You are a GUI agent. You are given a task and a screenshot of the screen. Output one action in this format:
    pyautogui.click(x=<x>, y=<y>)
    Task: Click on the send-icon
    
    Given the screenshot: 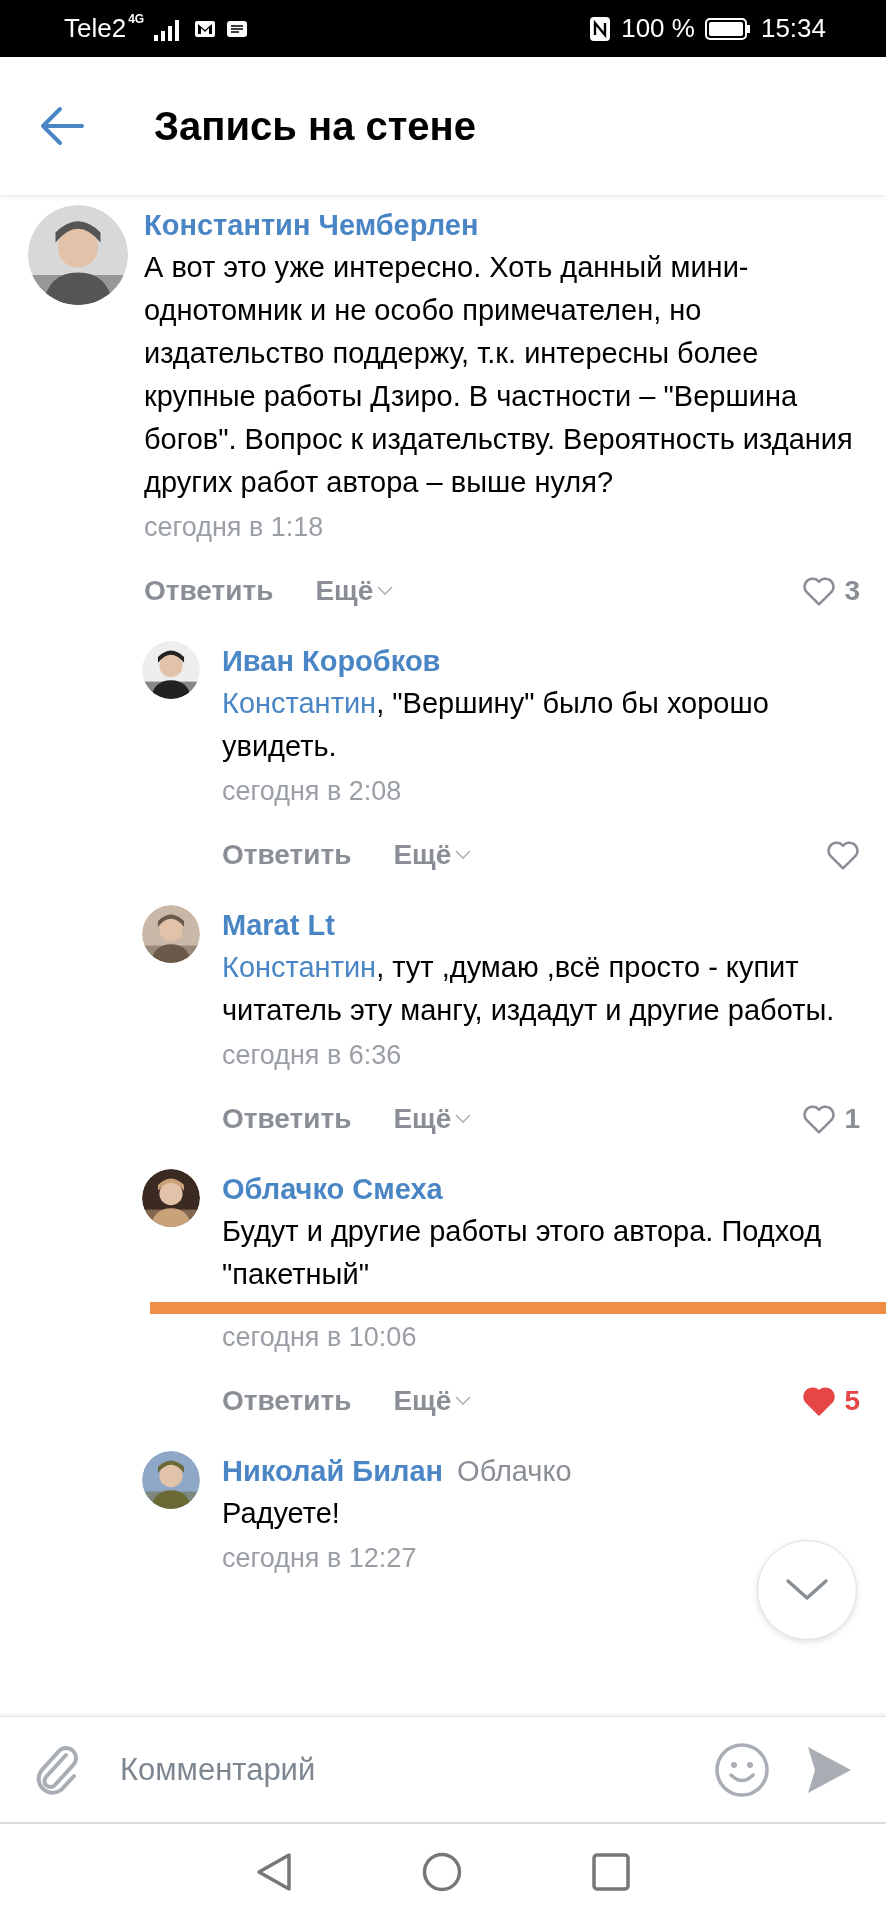 What is the action you would take?
    pyautogui.click(x=829, y=1769)
    